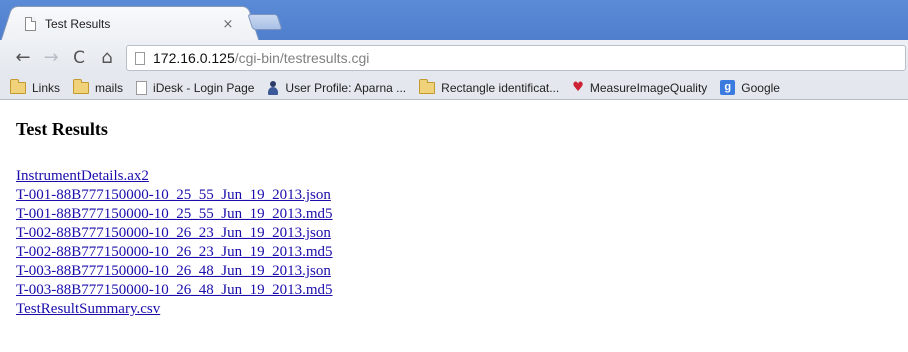 Image resolution: width=908 pixels, height=352 pixels. I want to click on bookmark-google: g Google, so click(750, 88).